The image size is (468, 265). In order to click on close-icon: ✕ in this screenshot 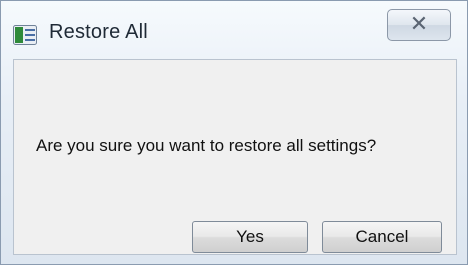, I will do `click(419, 24)`.